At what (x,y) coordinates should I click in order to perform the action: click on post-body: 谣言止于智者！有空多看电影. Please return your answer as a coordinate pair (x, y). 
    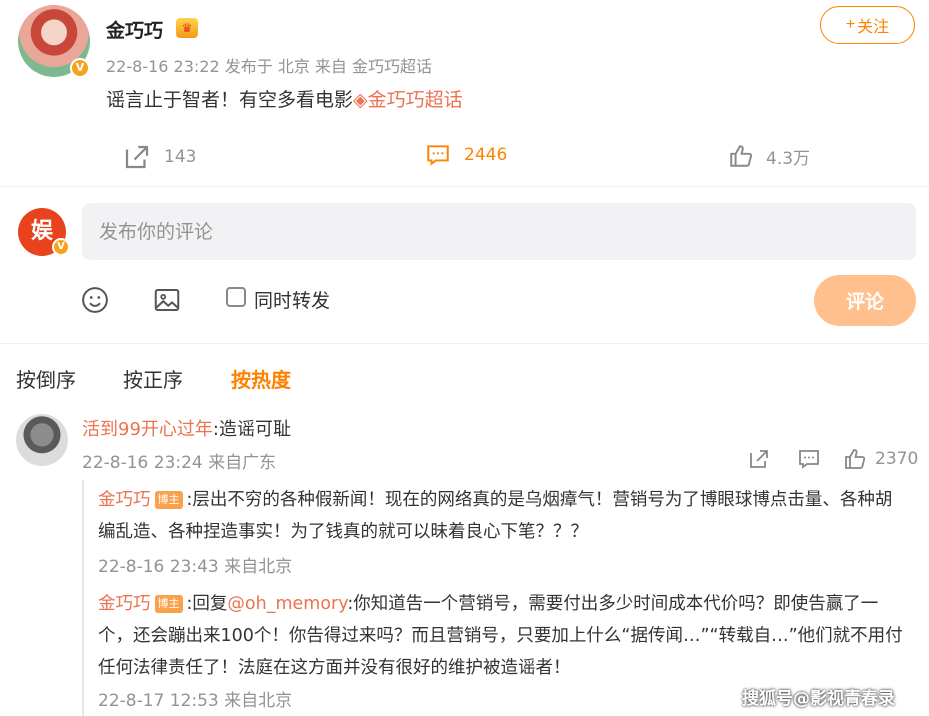
    Looking at the image, I should click on (230, 100).